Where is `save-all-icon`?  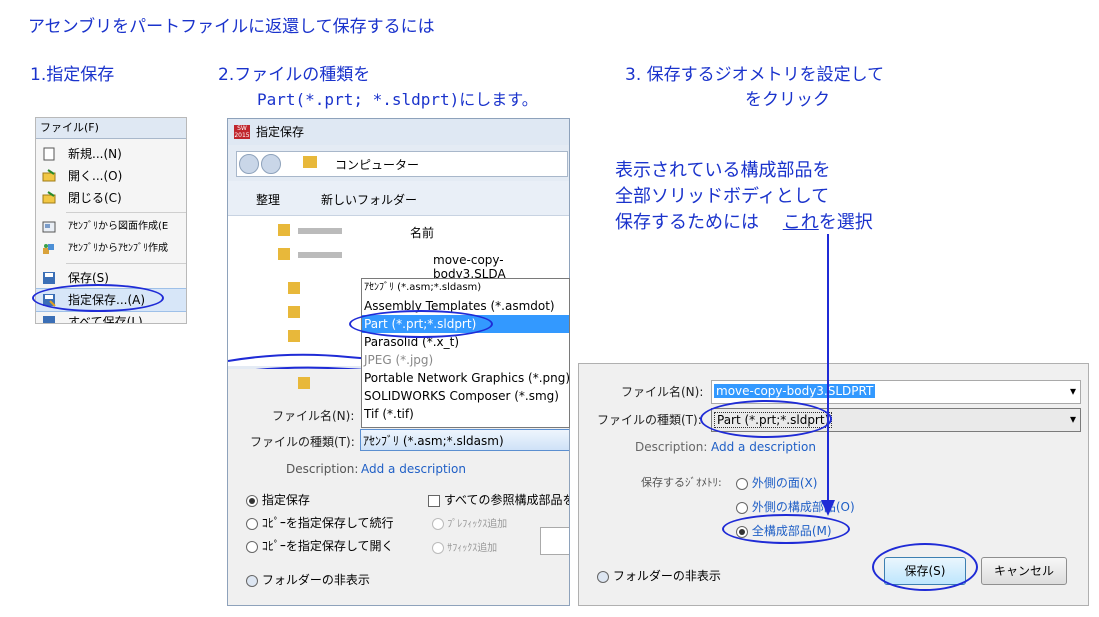 save-all-icon is located at coordinates (49, 319).